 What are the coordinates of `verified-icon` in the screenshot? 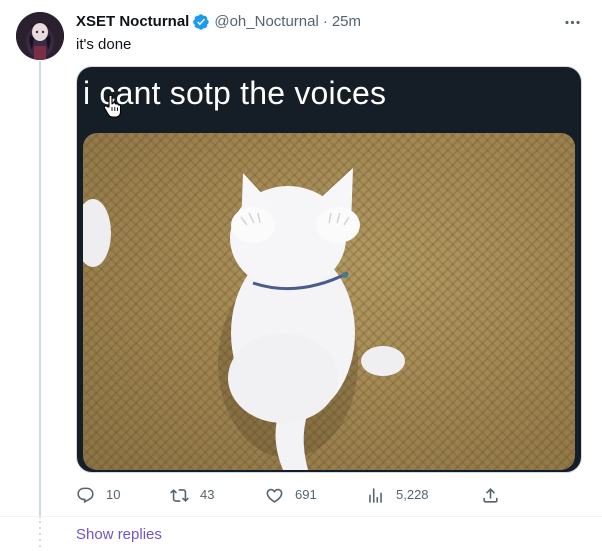 It's located at (201, 22).